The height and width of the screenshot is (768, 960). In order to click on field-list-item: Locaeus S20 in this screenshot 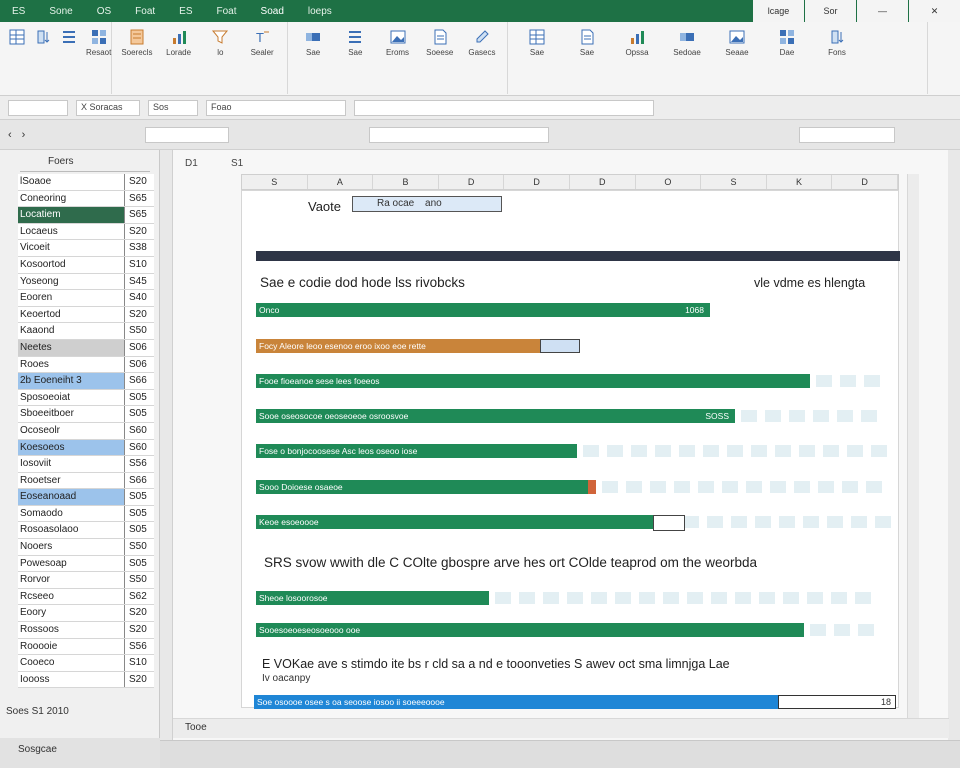, I will do `click(86, 232)`.